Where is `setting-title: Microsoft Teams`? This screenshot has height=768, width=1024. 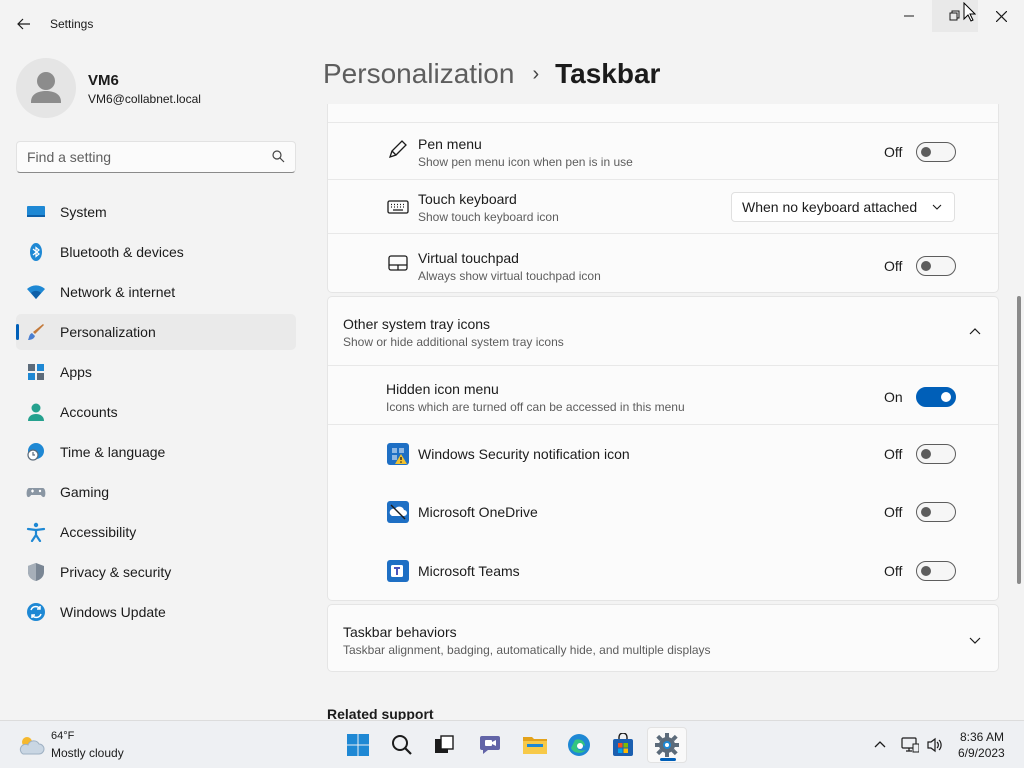 setting-title: Microsoft Teams is located at coordinates (469, 571).